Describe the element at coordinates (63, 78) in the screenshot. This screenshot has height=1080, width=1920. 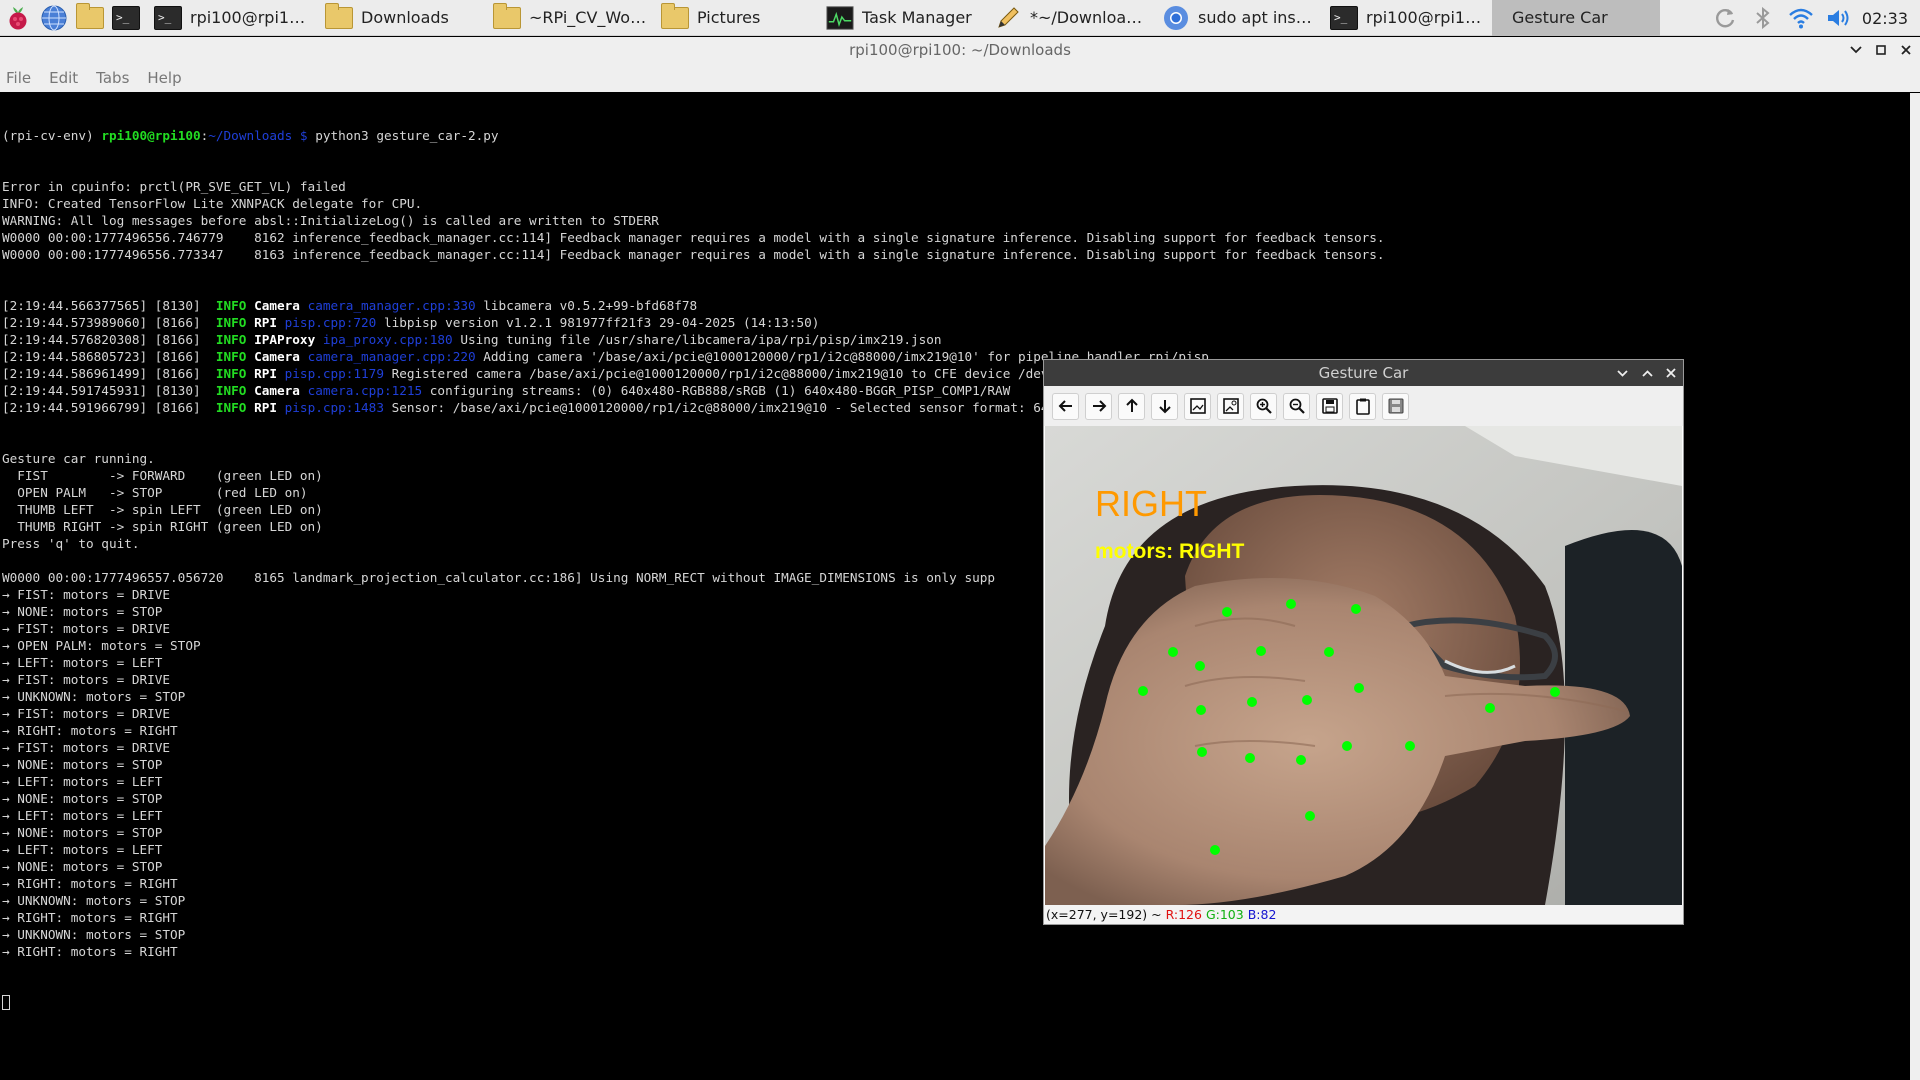
I see `menu-edit: Edit` at that location.